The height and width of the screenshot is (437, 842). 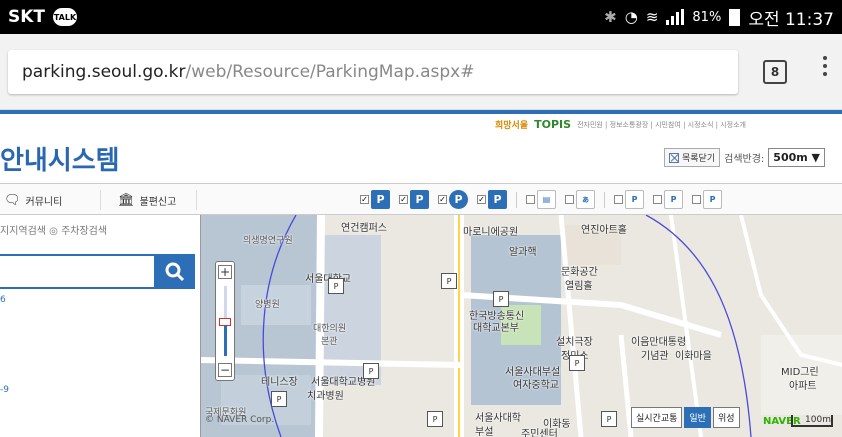 What do you see at coordinates (511, 124) in the screenshot?
I see `seoul-logo: 희망서울` at bounding box center [511, 124].